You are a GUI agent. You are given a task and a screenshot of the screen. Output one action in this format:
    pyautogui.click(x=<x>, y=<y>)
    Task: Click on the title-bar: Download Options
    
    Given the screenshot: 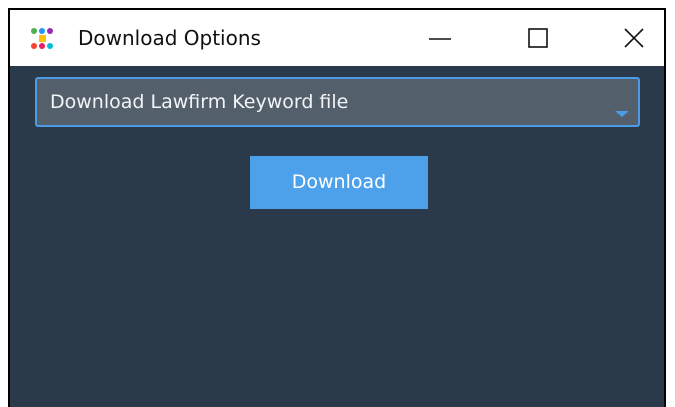 What is the action you would take?
    pyautogui.click(x=337, y=38)
    